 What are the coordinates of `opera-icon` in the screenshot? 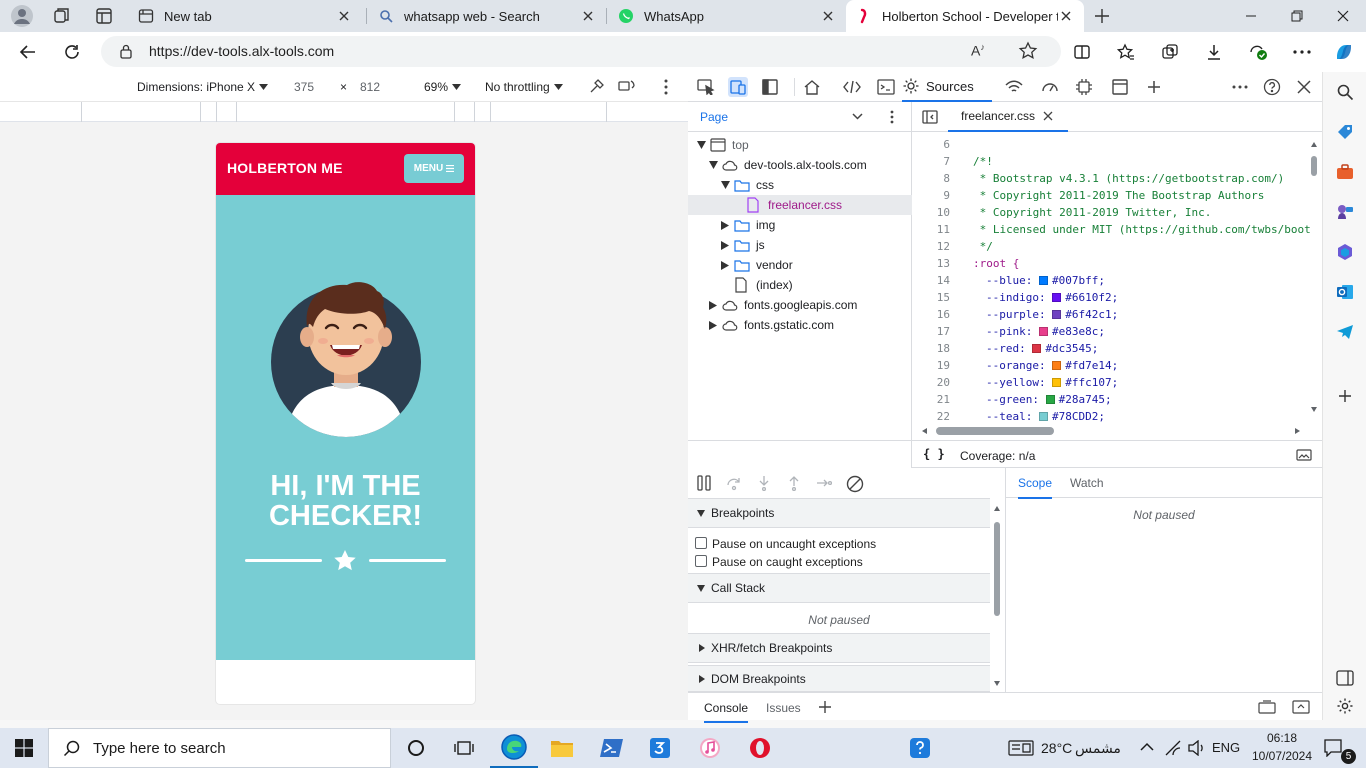 It's located at (760, 748).